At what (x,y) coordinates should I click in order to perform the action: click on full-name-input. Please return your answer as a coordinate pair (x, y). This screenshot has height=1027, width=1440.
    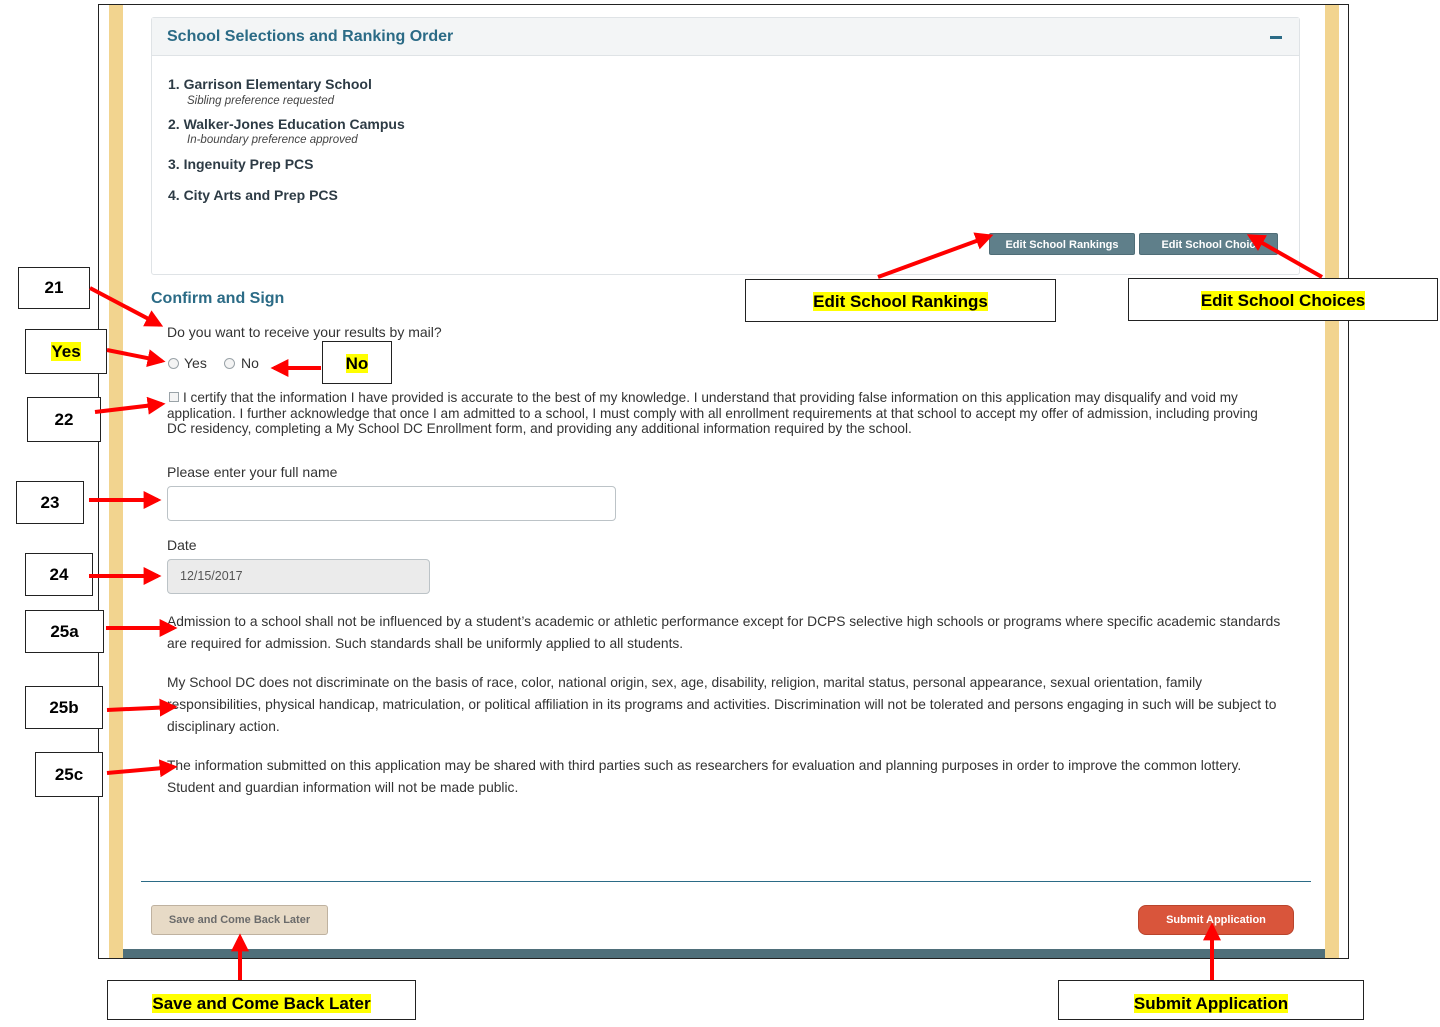
    Looking at the image, I should click on (391, 503).